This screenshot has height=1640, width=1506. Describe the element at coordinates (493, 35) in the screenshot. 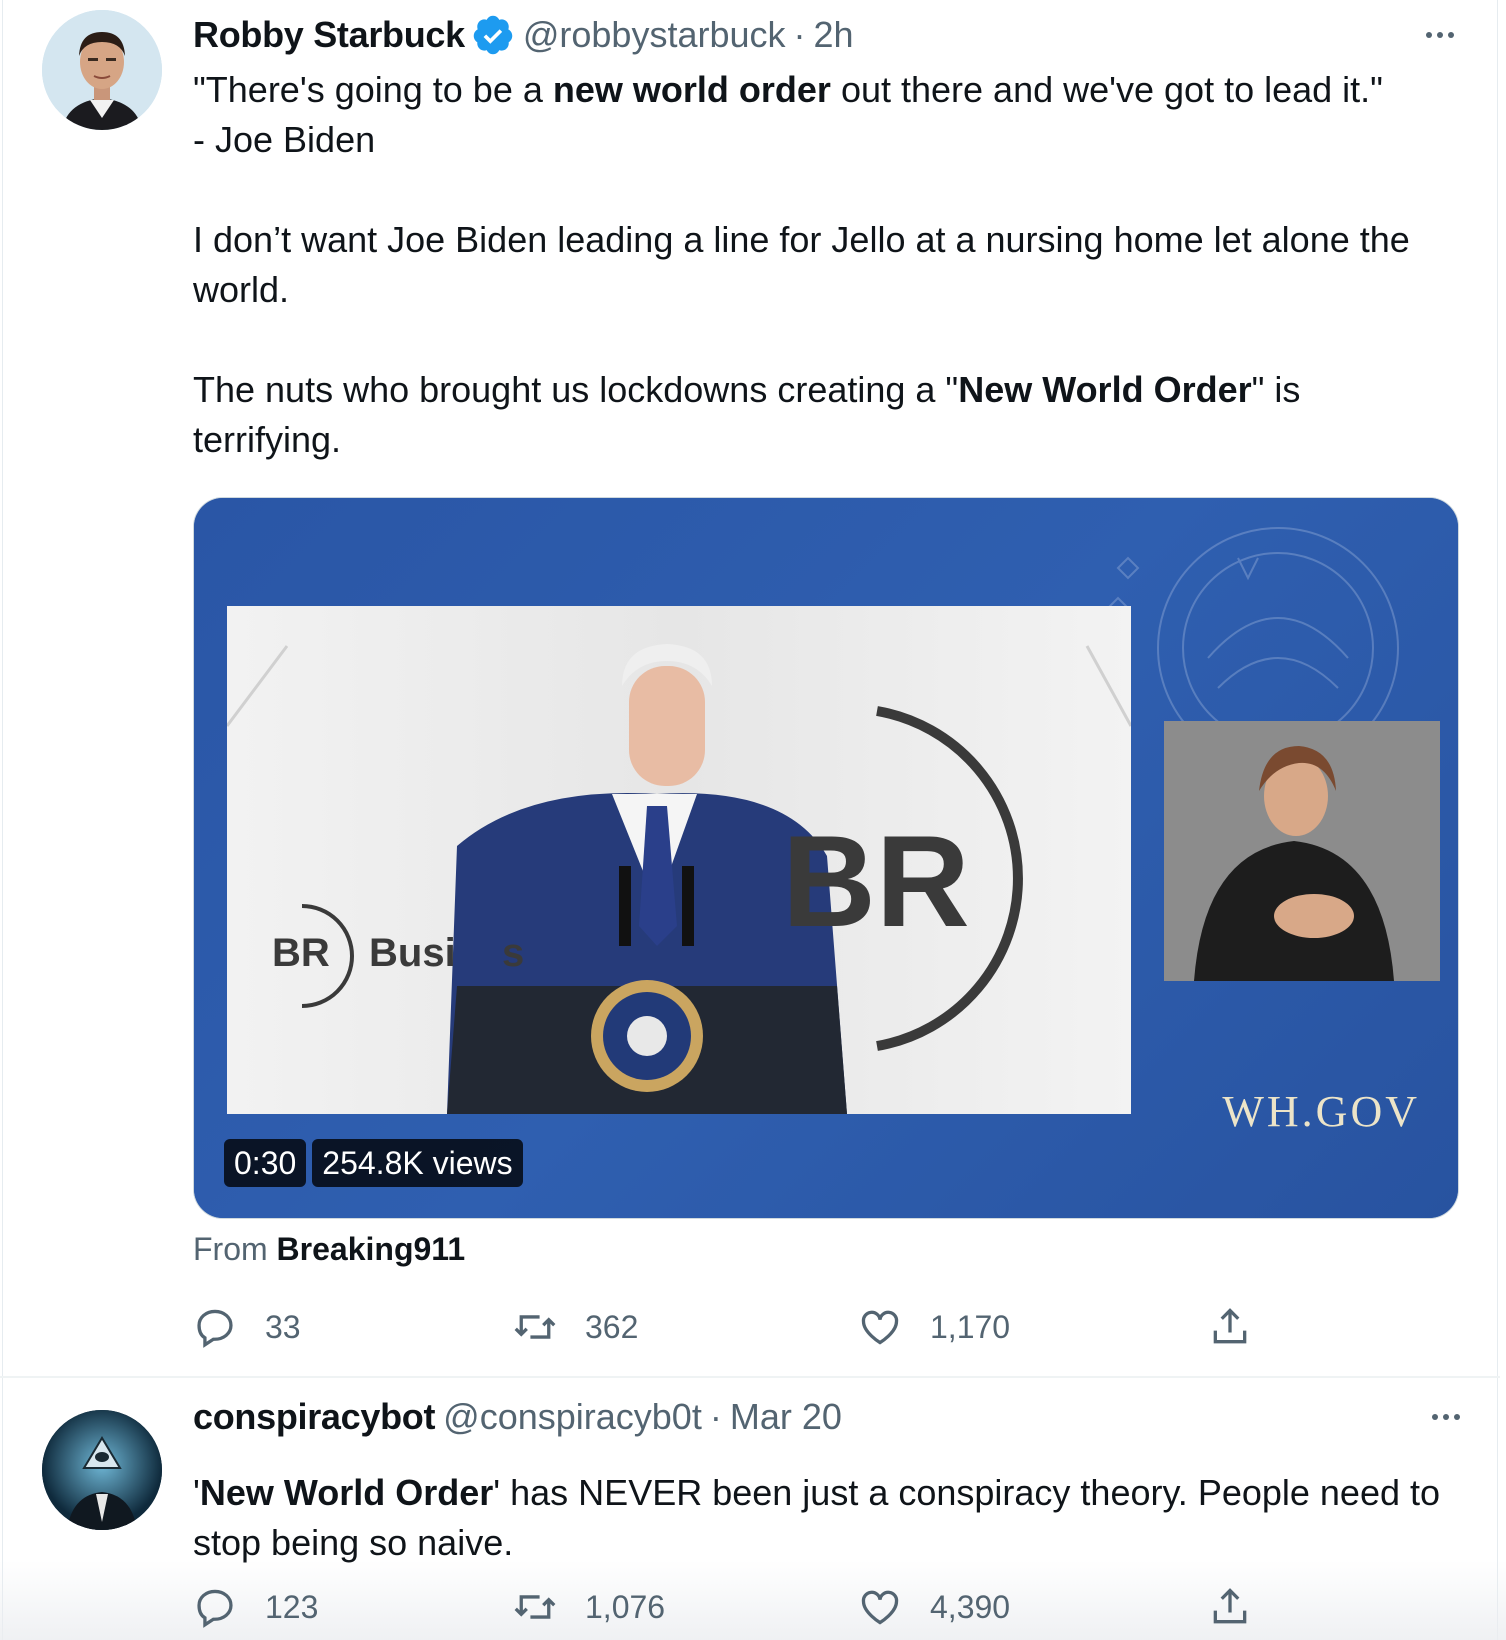

I see `verified-badge-icon` at that location.